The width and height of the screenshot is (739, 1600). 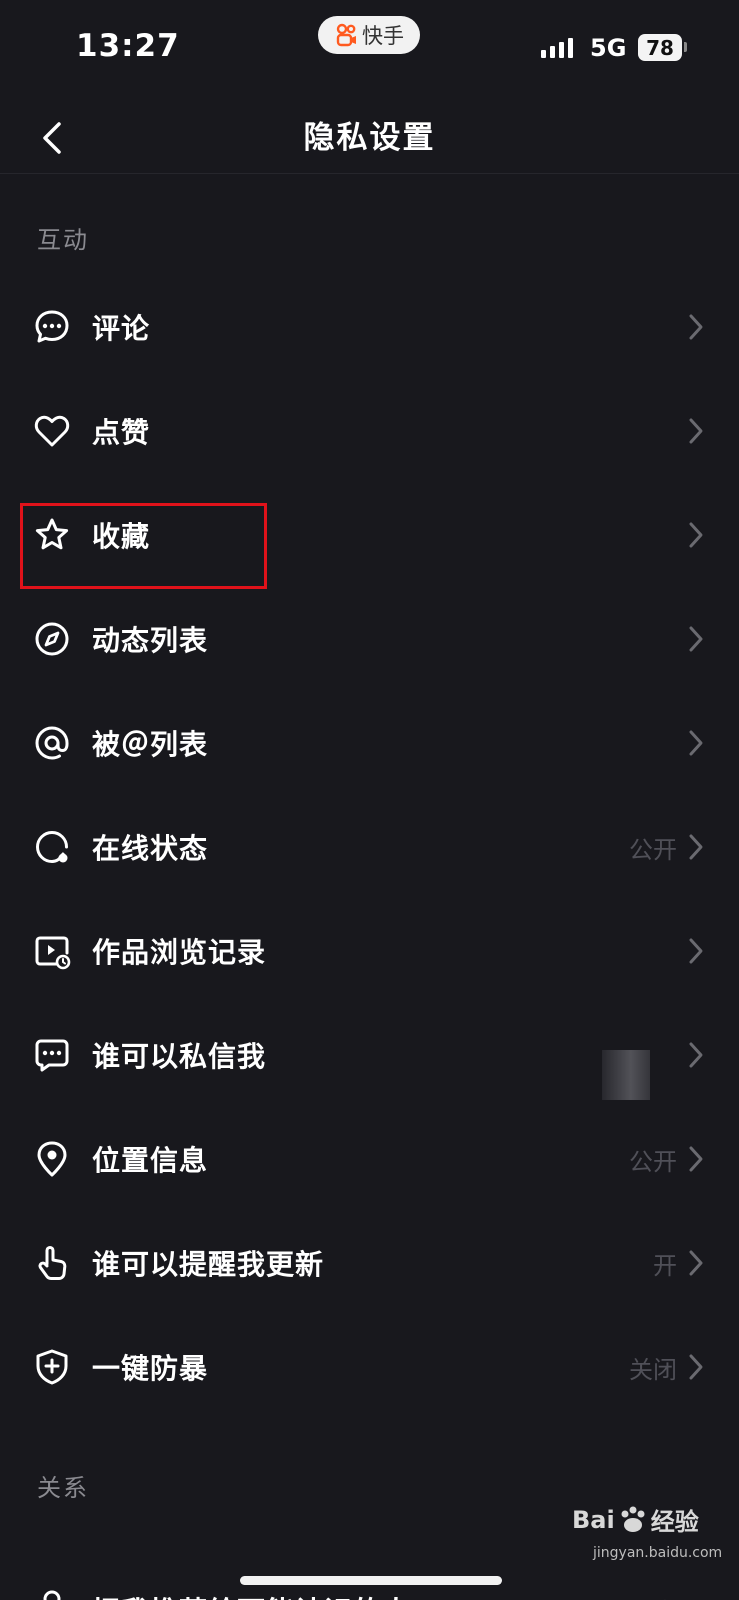 I want to click on network-type: 5G, so click(x=608, y=48).